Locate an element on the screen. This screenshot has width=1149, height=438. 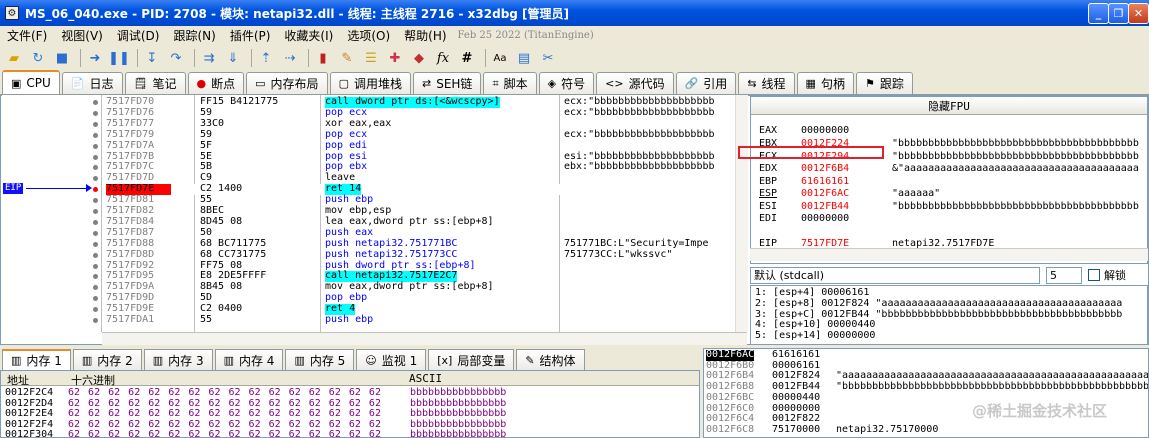
open-icon: ▰ is located at coordinates (14, 58).